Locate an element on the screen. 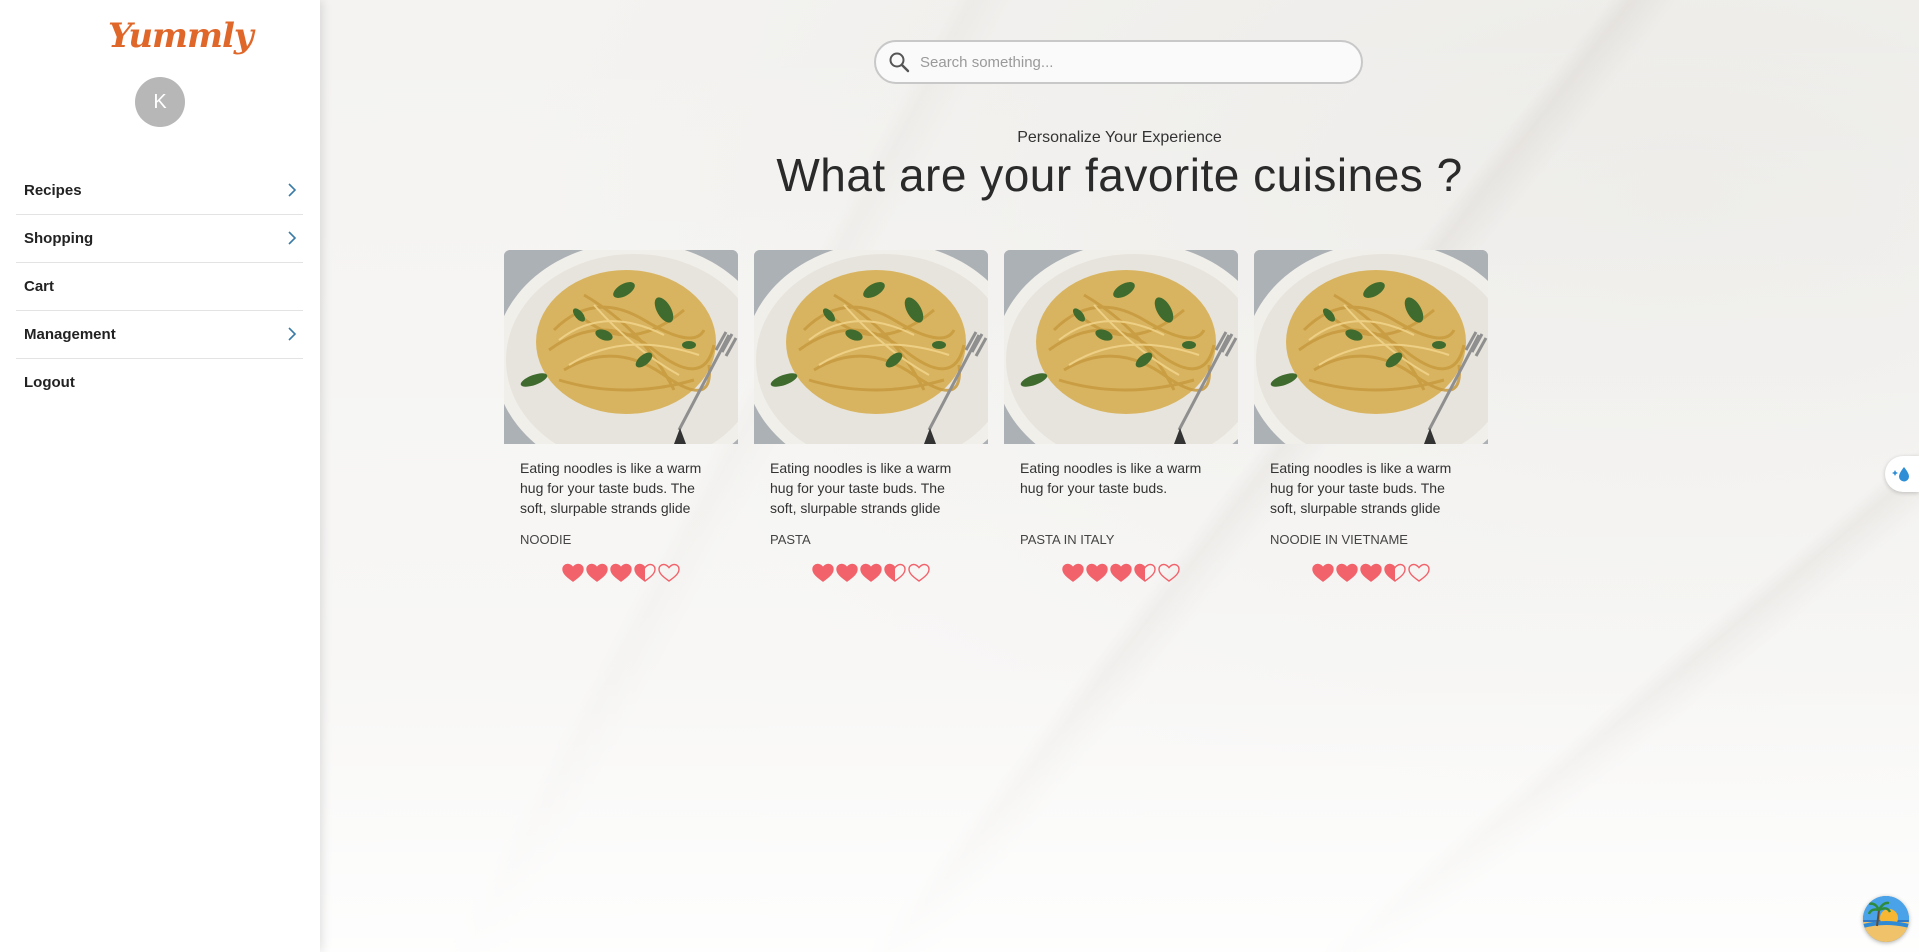  yummly-logo: Yummly is located at coordinates (181, 36).